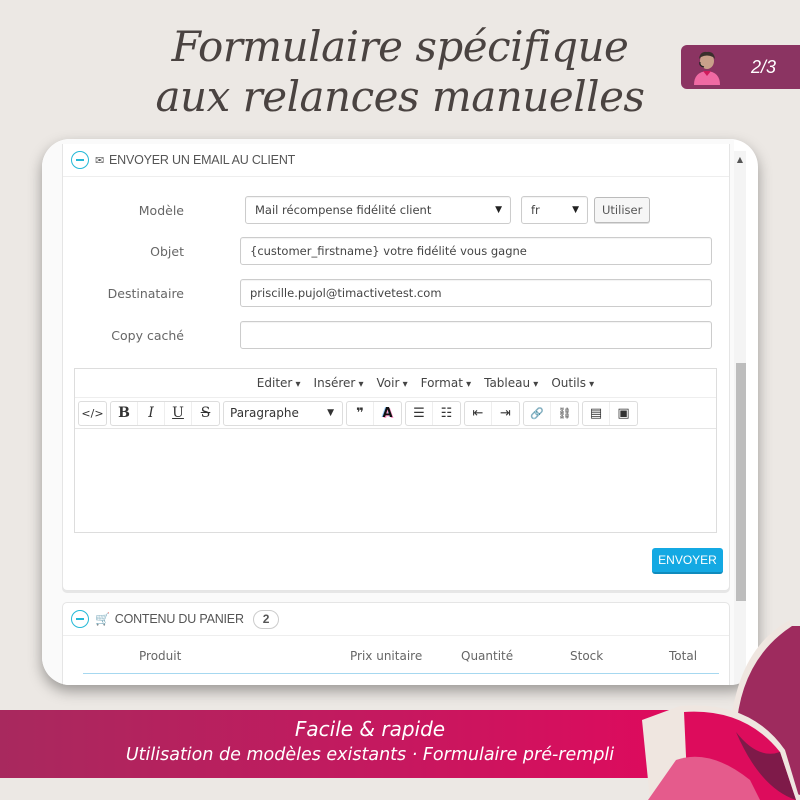 The height and width of the screenshot is (800, 800). I want to click on menu-edit: Editer, so click(279, 383).